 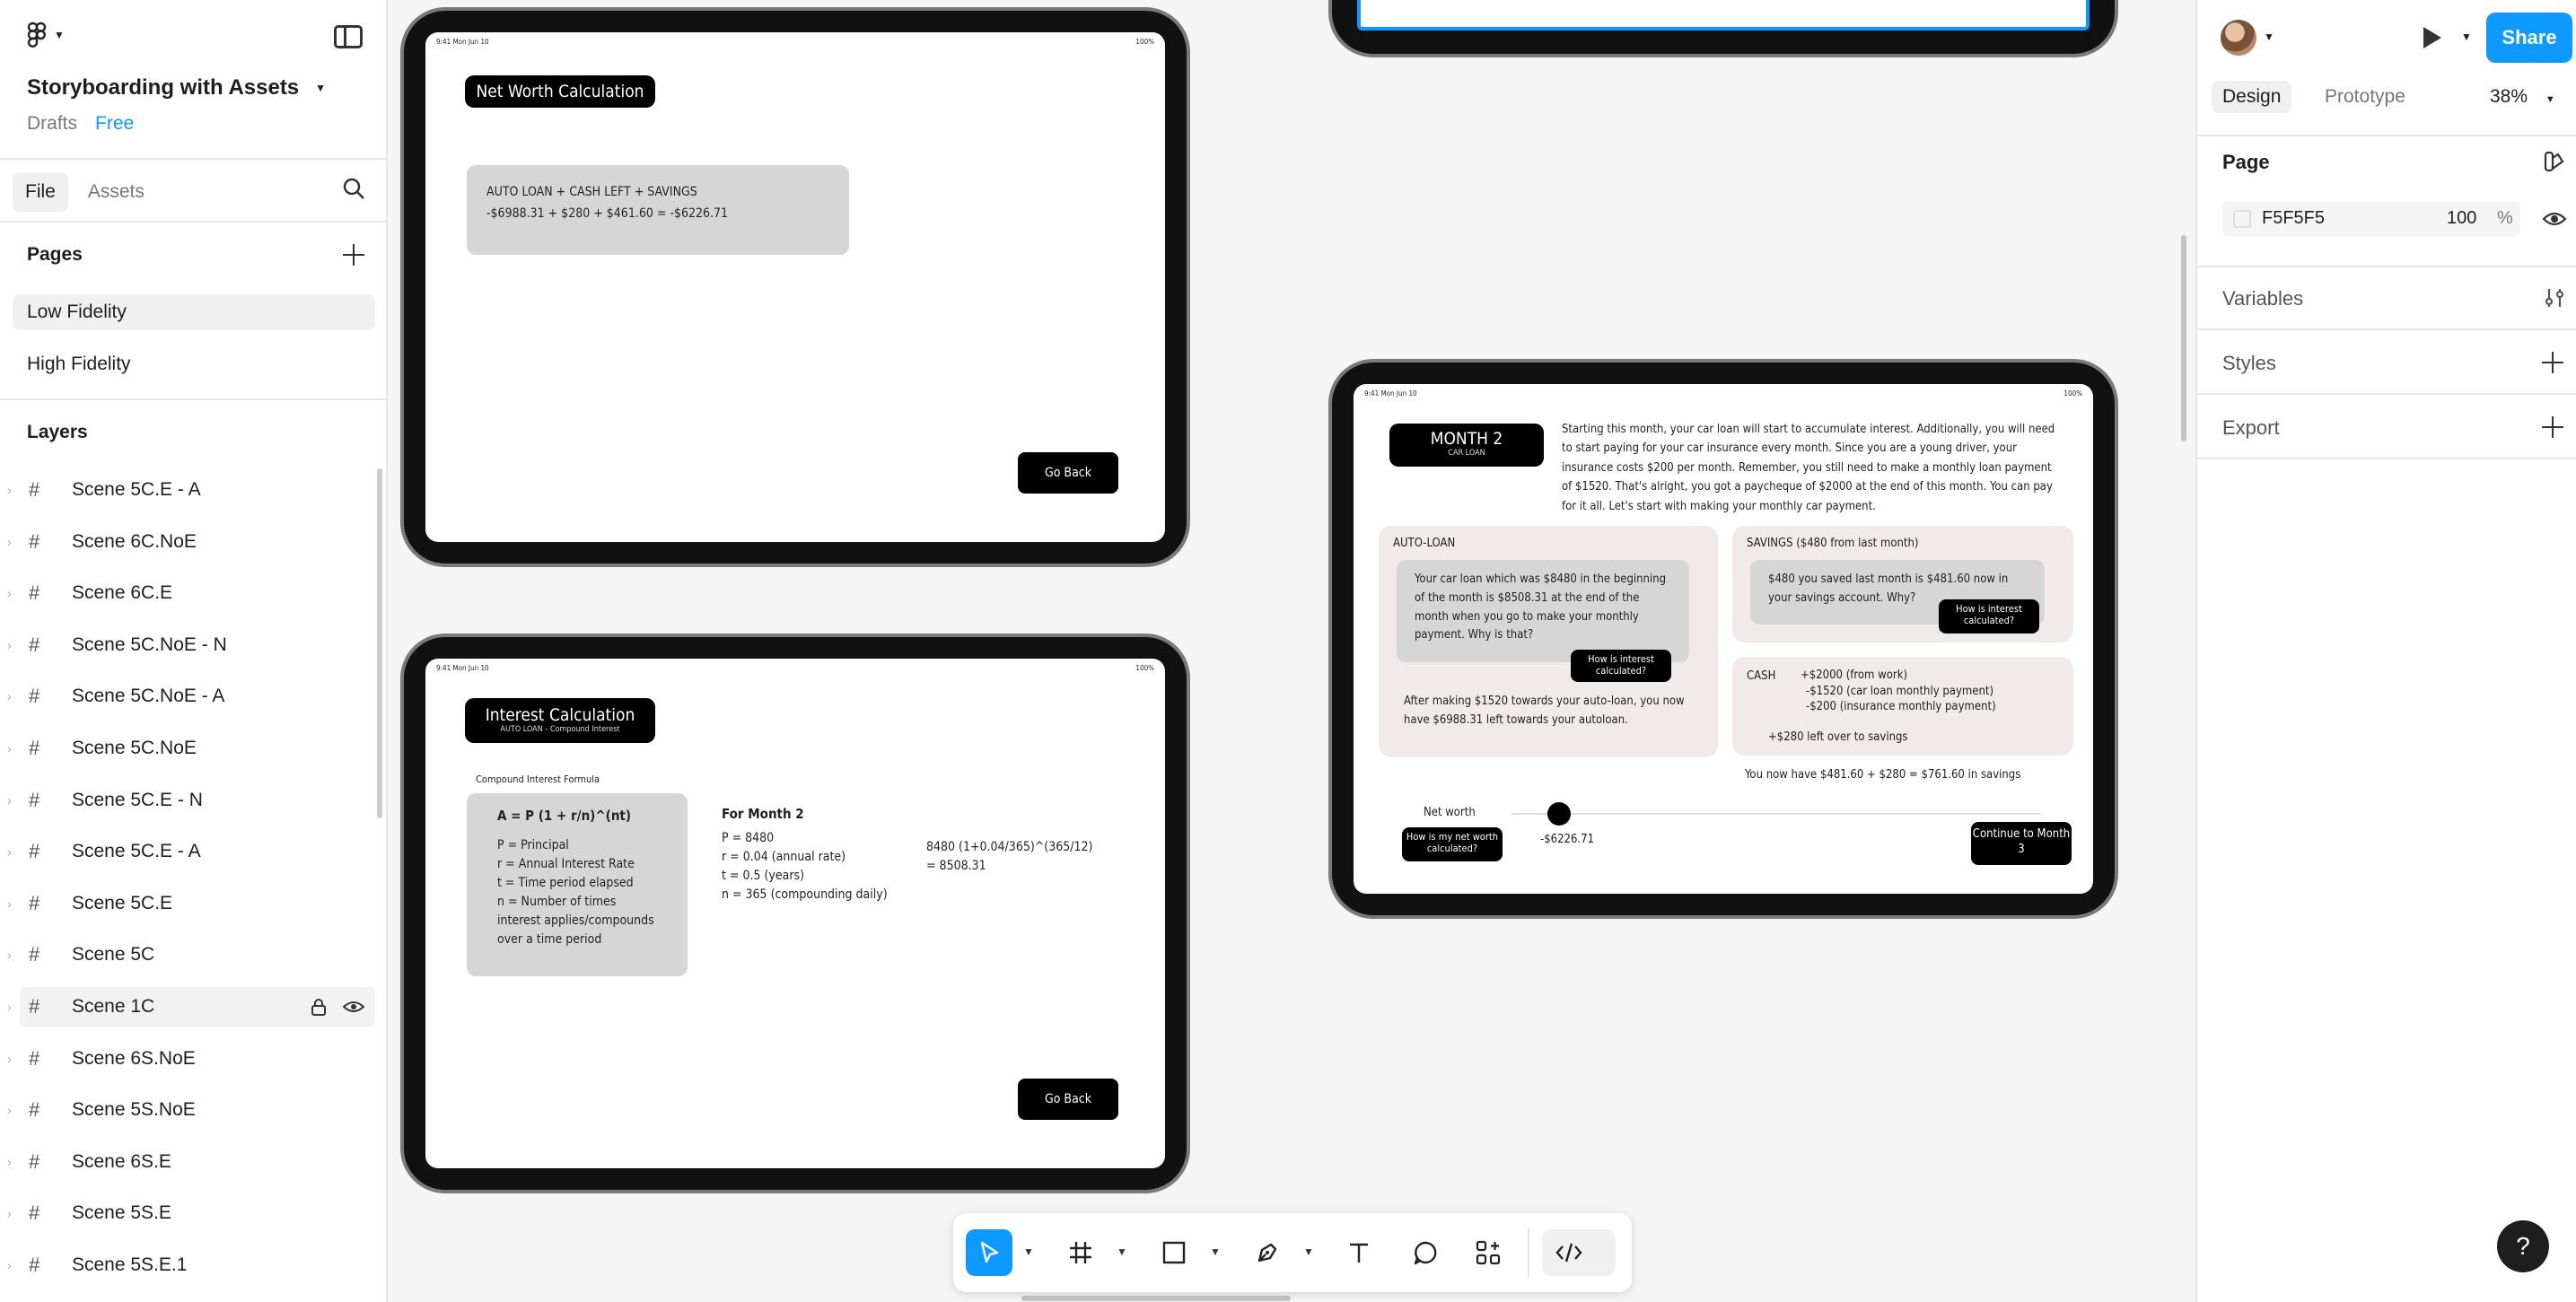 I want to click on library-palette-icon, so click(x=2554, y=161).